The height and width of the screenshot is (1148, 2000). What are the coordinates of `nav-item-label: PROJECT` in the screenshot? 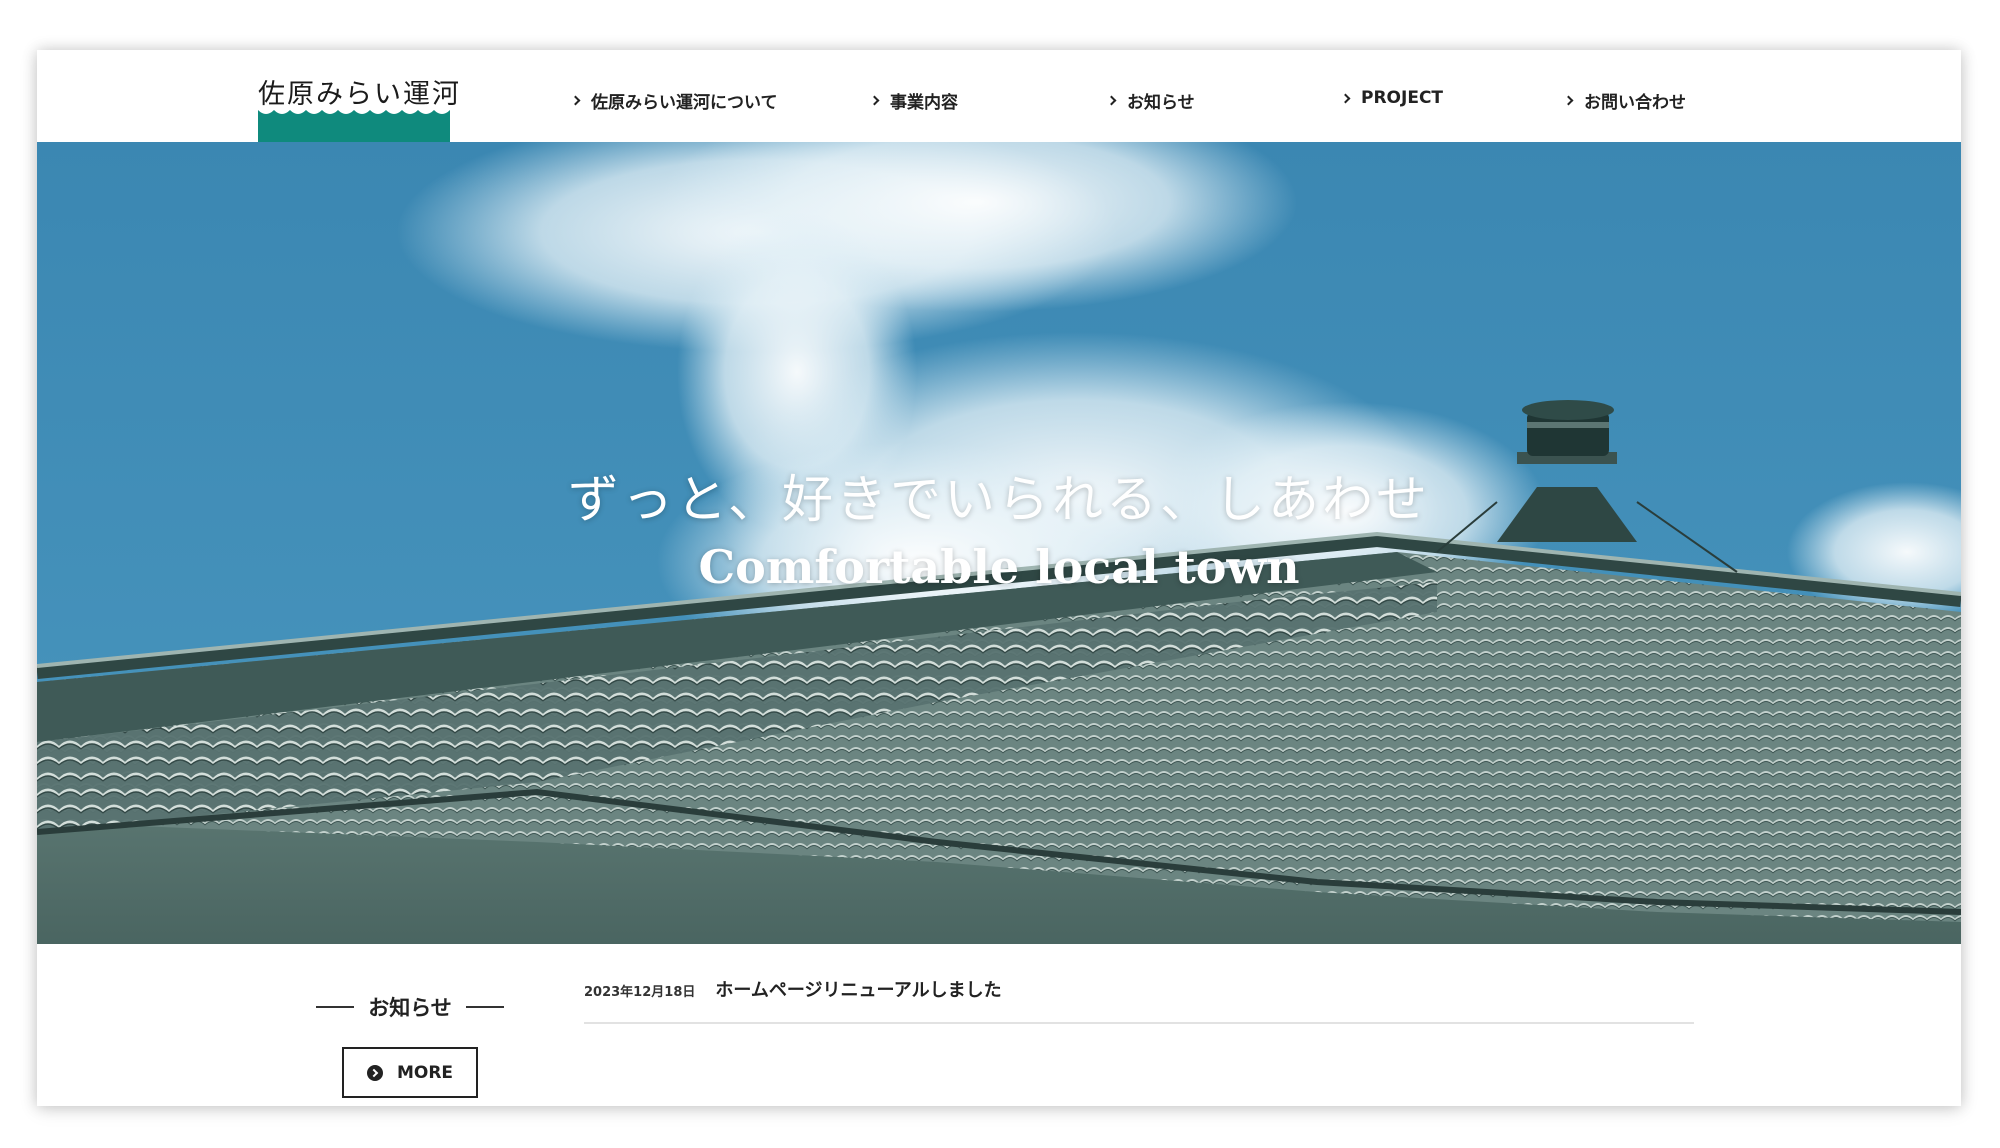 It's located at (1402, 98).